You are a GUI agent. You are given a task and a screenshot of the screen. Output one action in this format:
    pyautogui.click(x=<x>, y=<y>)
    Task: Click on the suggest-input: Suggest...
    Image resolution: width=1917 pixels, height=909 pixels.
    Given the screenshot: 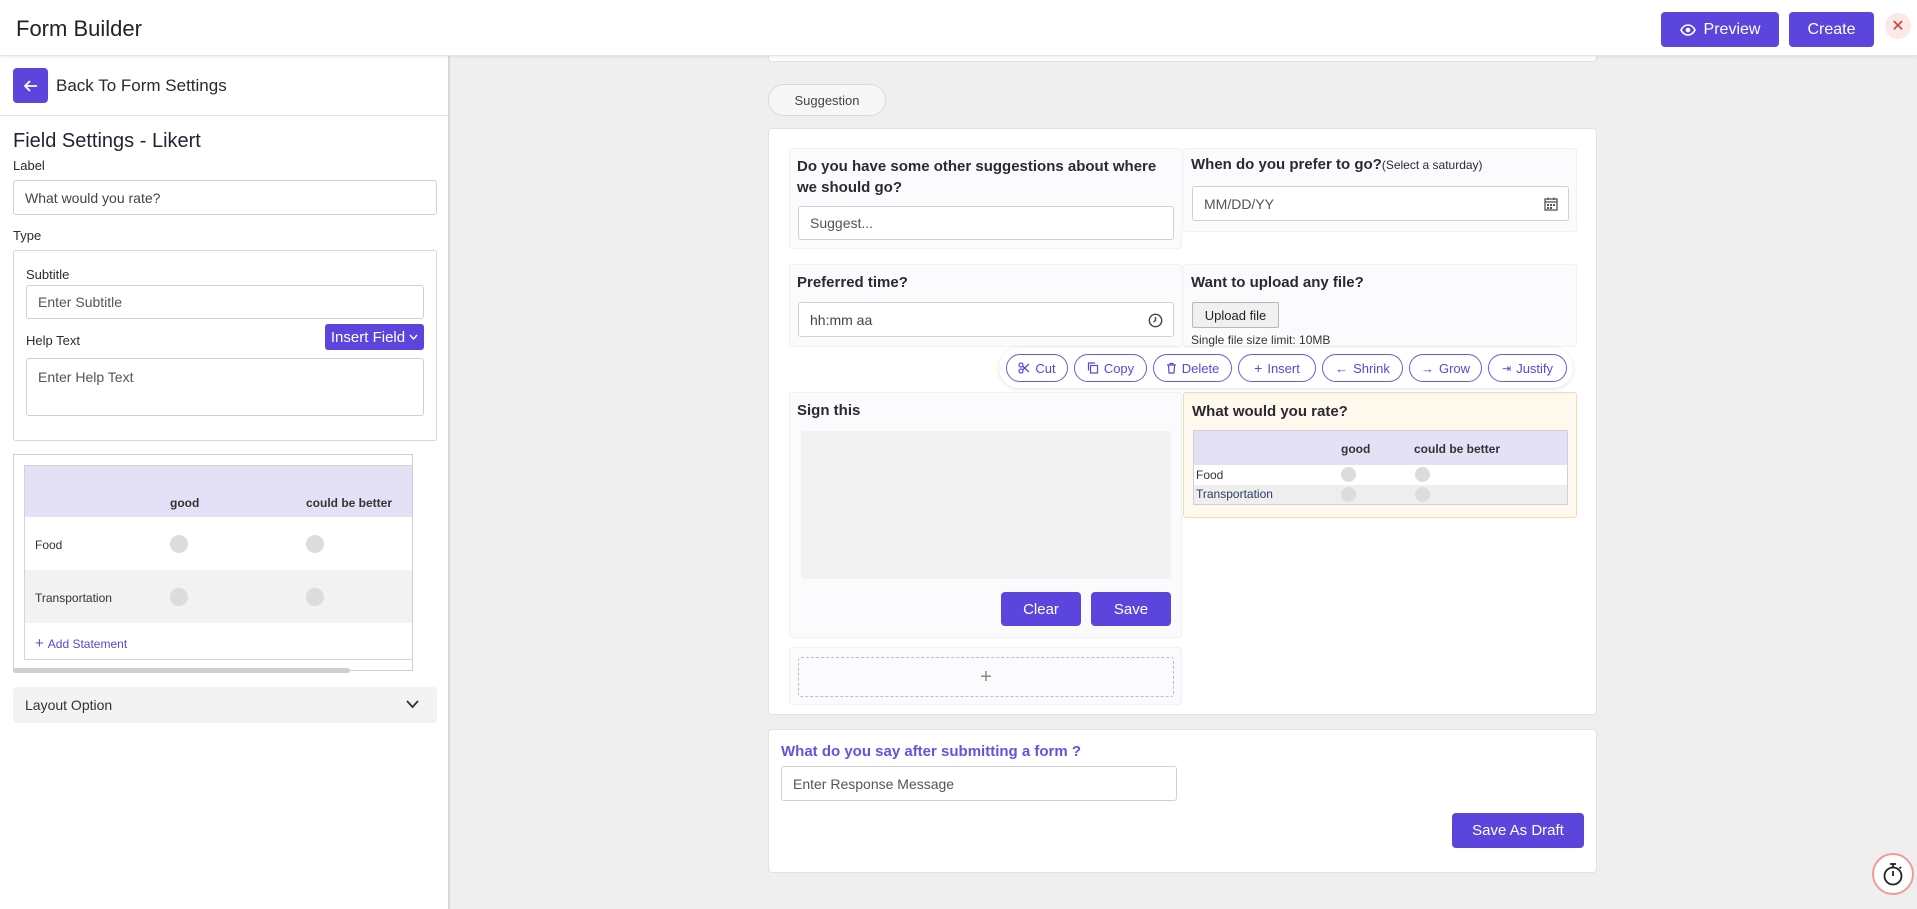 What is the action you would take?
    pyautogui.click(x=986, y=223)
    